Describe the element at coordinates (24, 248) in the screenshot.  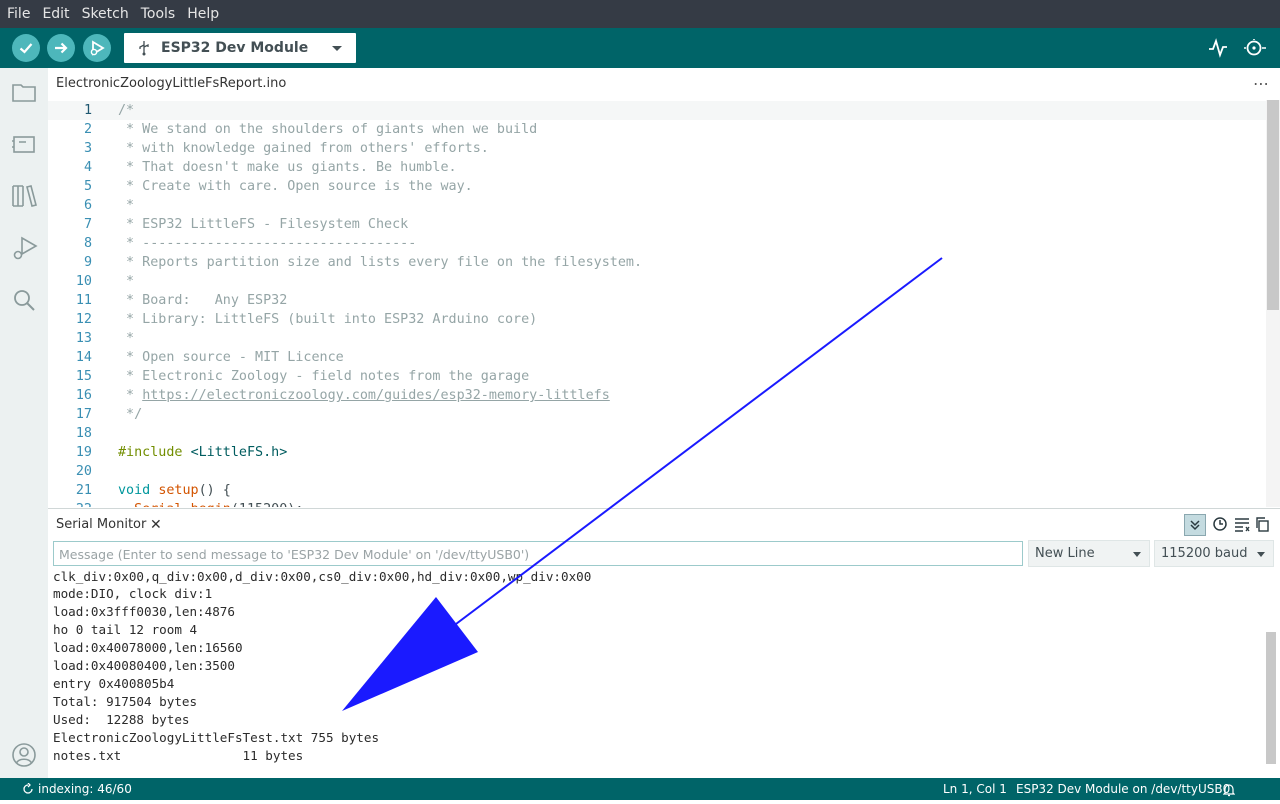
I see `debug-view-button` at that location.